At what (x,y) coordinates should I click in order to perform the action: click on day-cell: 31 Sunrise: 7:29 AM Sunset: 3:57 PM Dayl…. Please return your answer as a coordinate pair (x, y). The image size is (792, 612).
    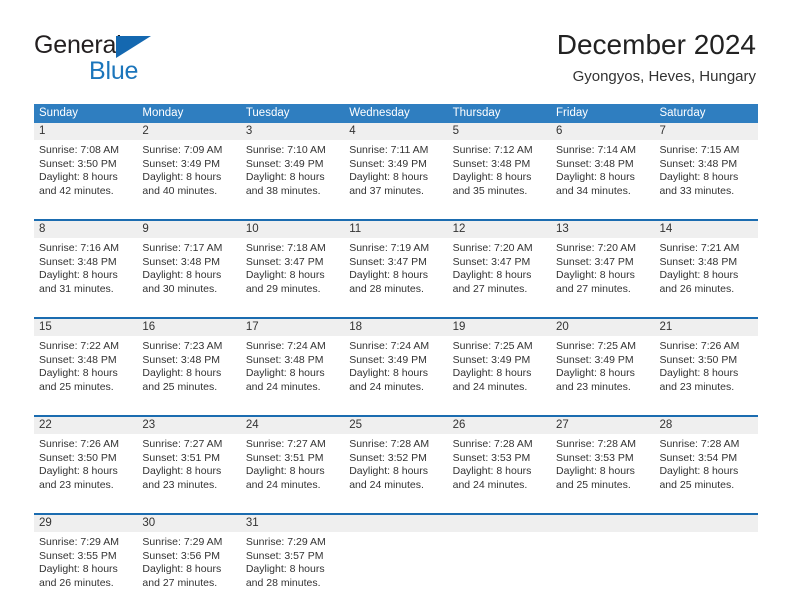
    Looking at the image, I should click on (292, 554).